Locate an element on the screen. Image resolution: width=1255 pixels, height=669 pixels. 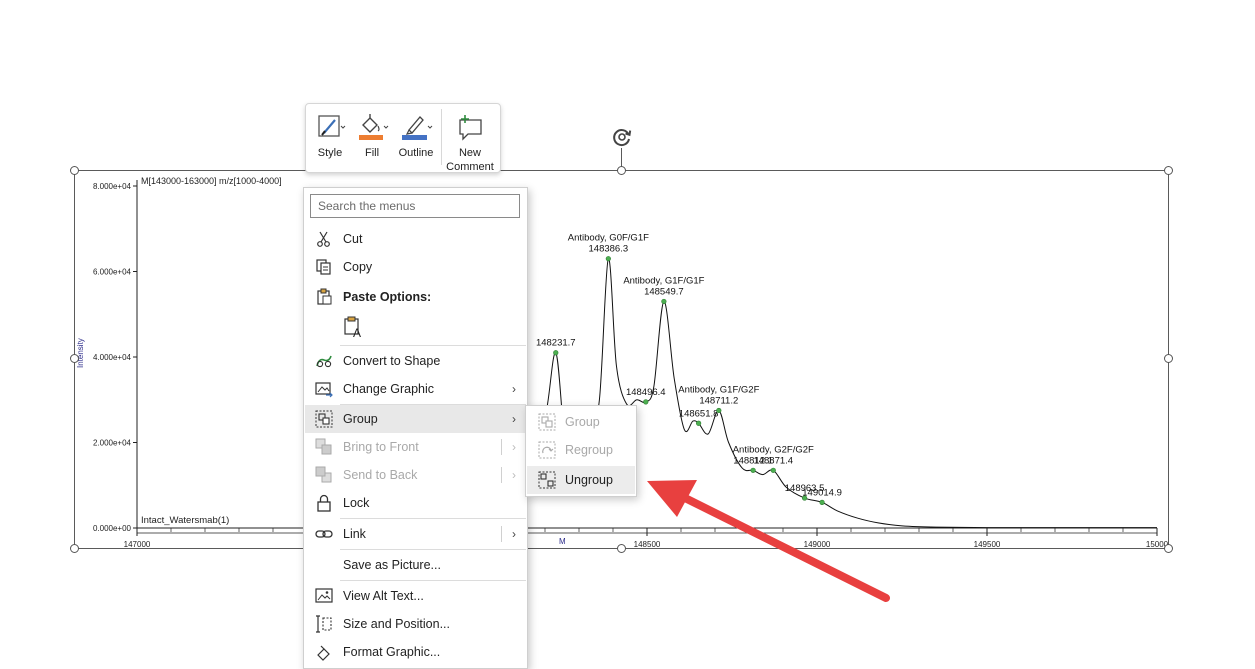
paste-keep-text-only: A is located at coordinates (354, 327).